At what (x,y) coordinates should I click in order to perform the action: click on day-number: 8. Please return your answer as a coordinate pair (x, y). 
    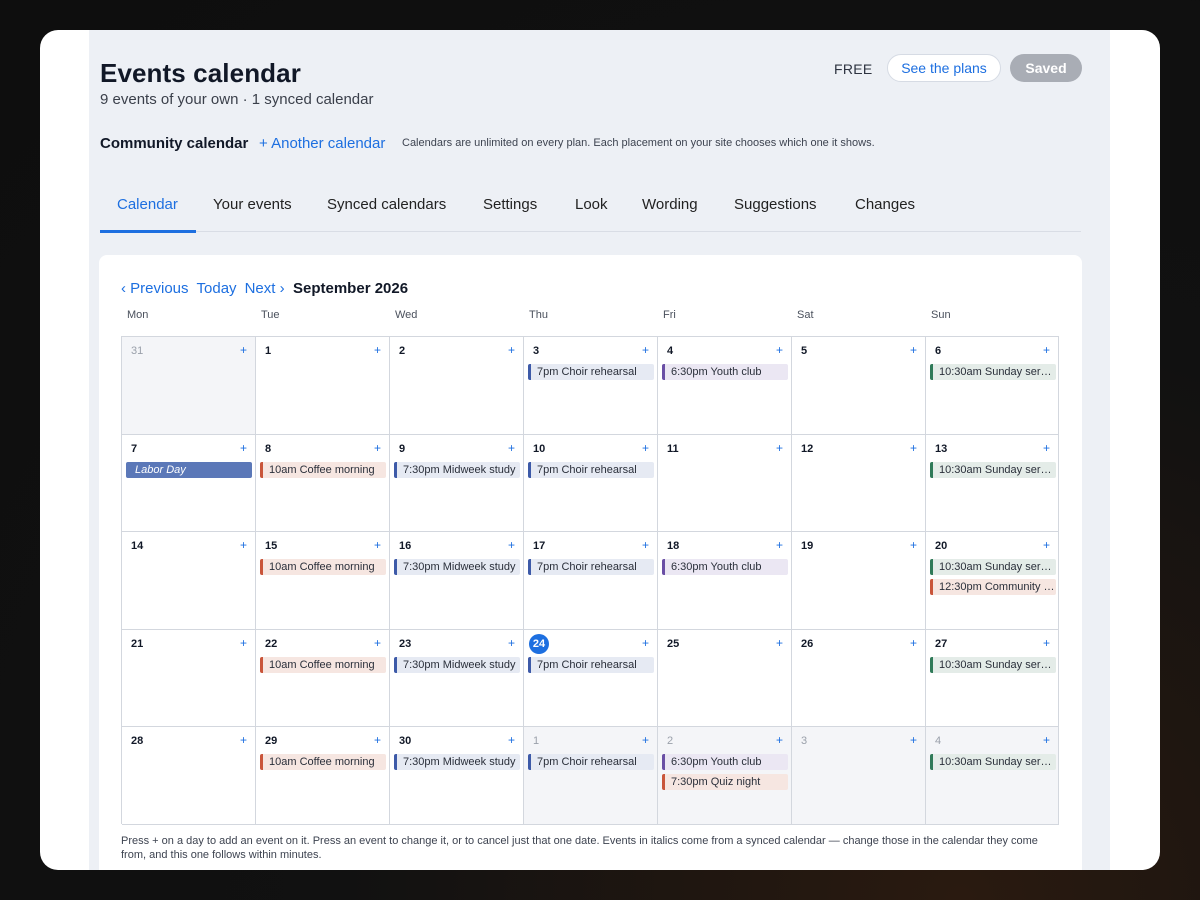
    Looking at the image, I should click on (268, 448).